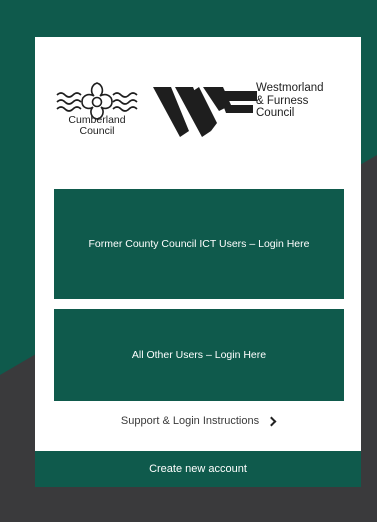 The image size is (377, 522). What do you see at coordinates (271, 421) in the screenshot?
I see `chevron-right-icon` at bounding box center [271, 421].